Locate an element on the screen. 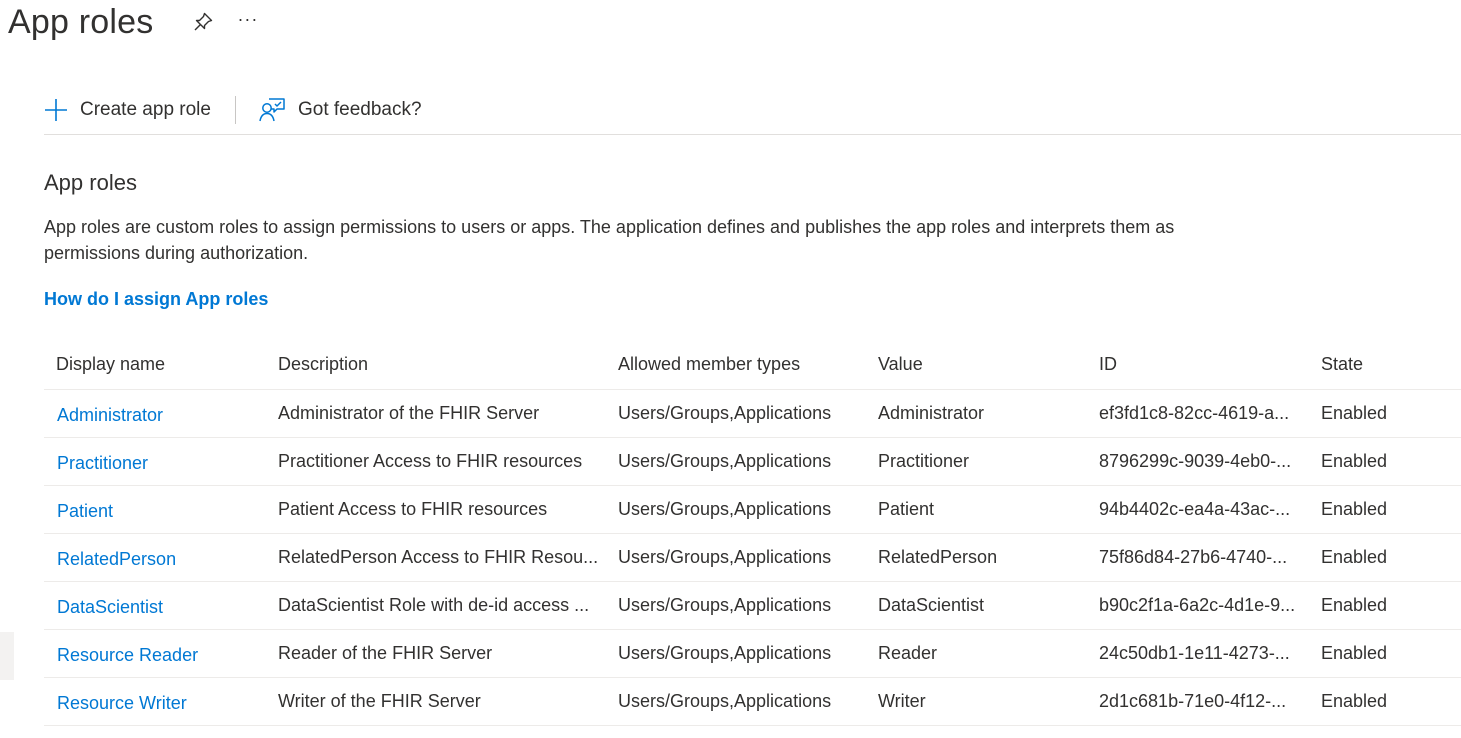  column-header-id: ID is located at coordinates (1198, 364).